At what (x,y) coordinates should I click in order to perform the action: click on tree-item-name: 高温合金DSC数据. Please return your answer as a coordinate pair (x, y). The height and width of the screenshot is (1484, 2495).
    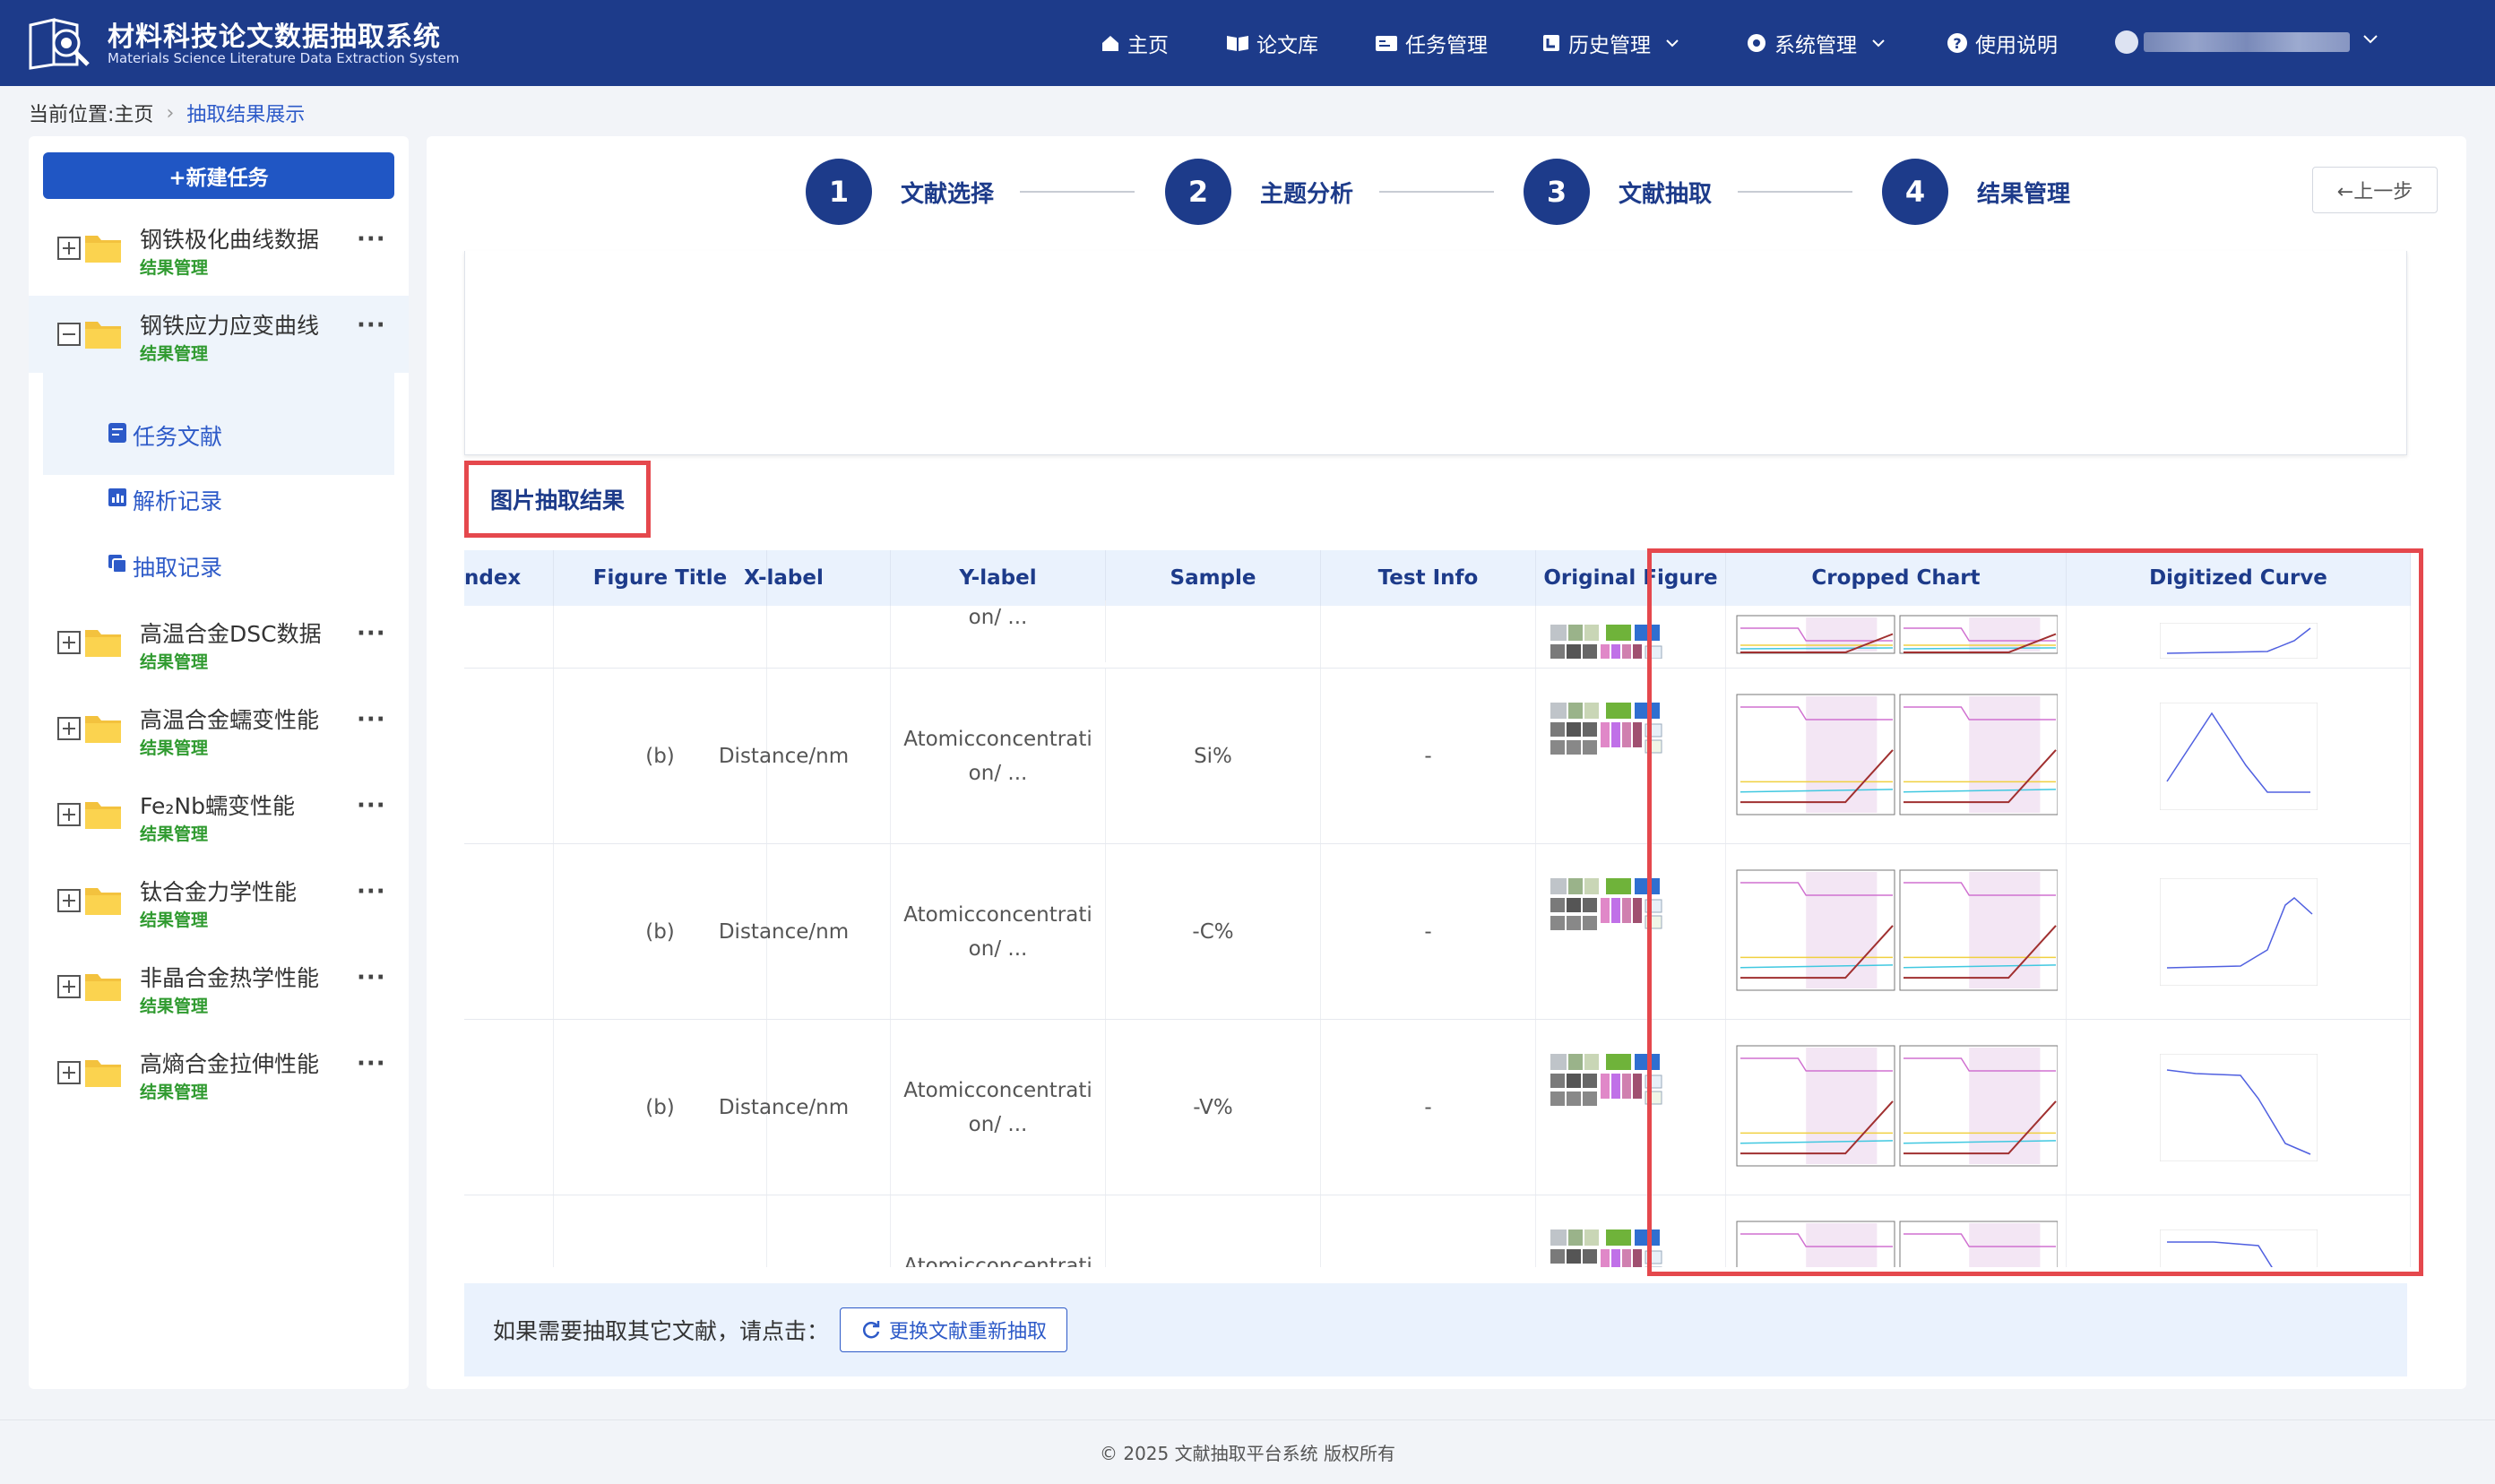
    Looking at the image, I should click on (231, 634).